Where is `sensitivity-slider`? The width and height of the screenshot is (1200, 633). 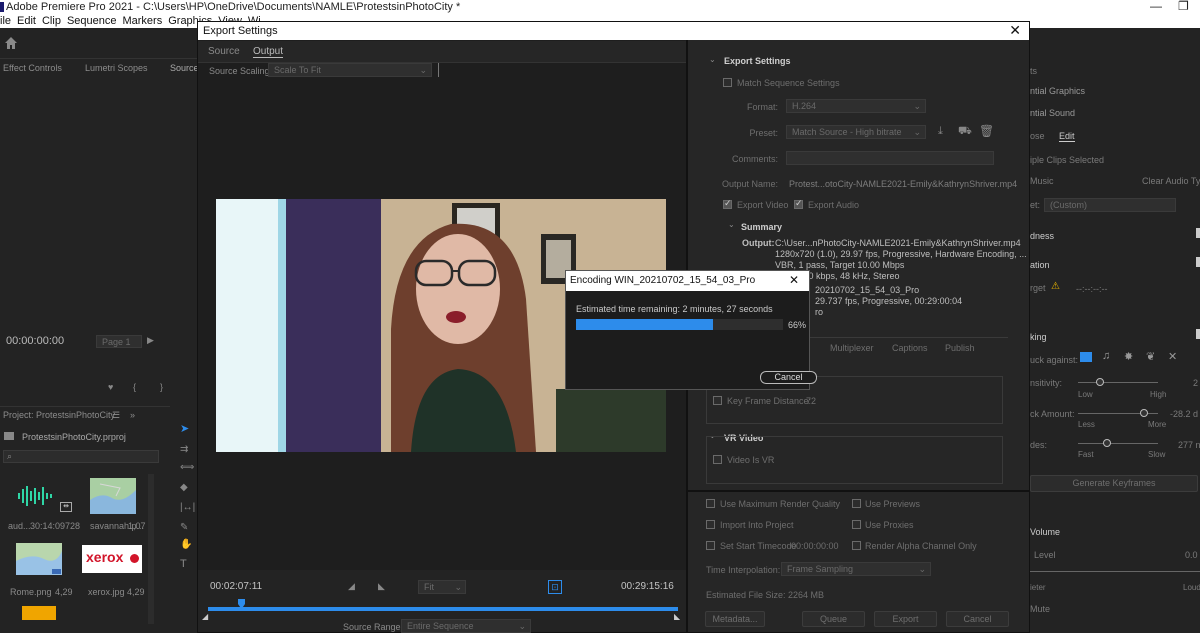 sensitivity-slider is located at coordinates (1118, 382).